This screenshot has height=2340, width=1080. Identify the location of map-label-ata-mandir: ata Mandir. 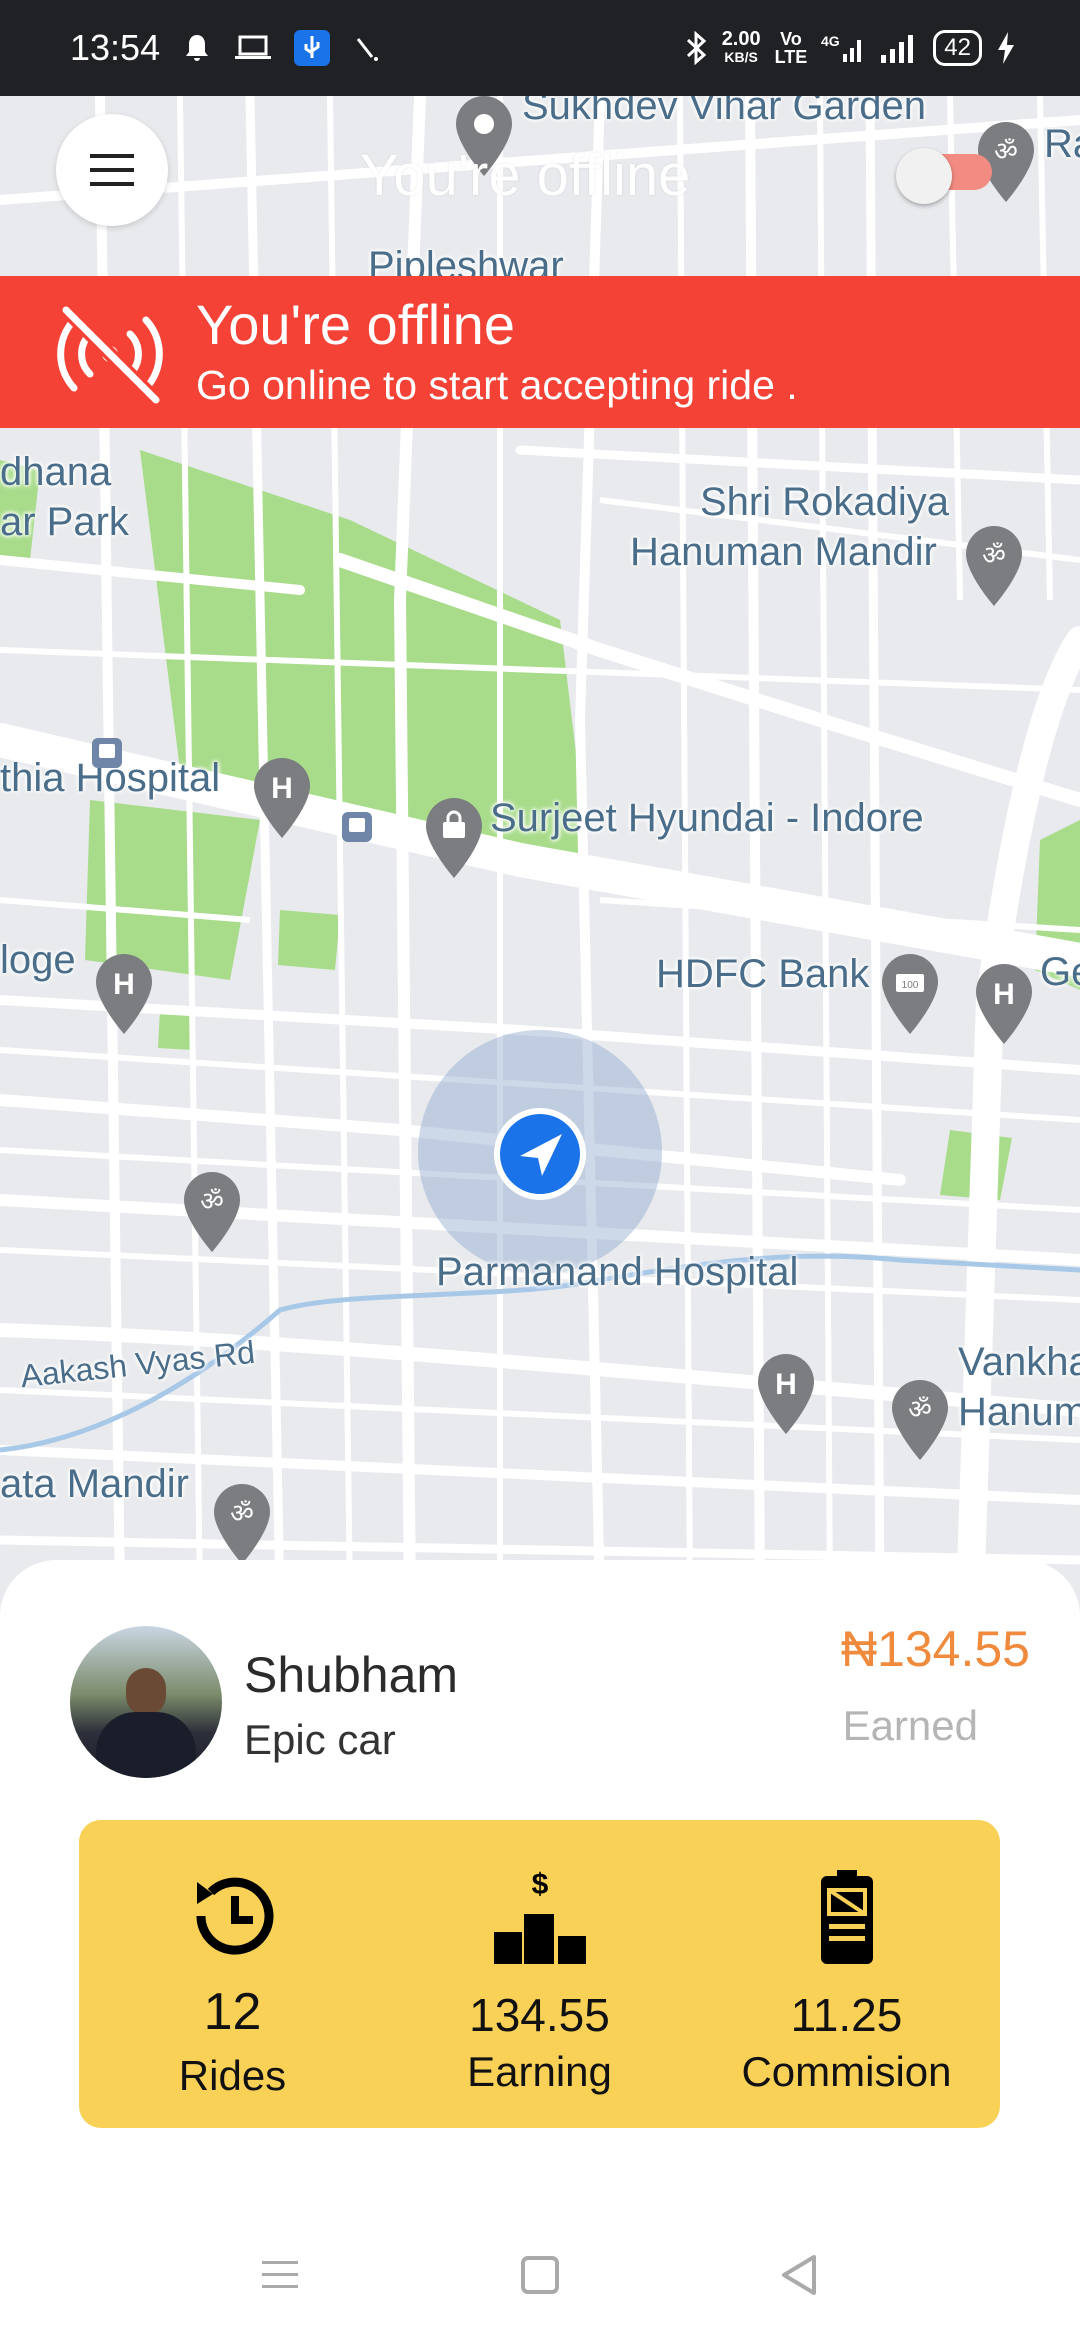
(94, 1484).